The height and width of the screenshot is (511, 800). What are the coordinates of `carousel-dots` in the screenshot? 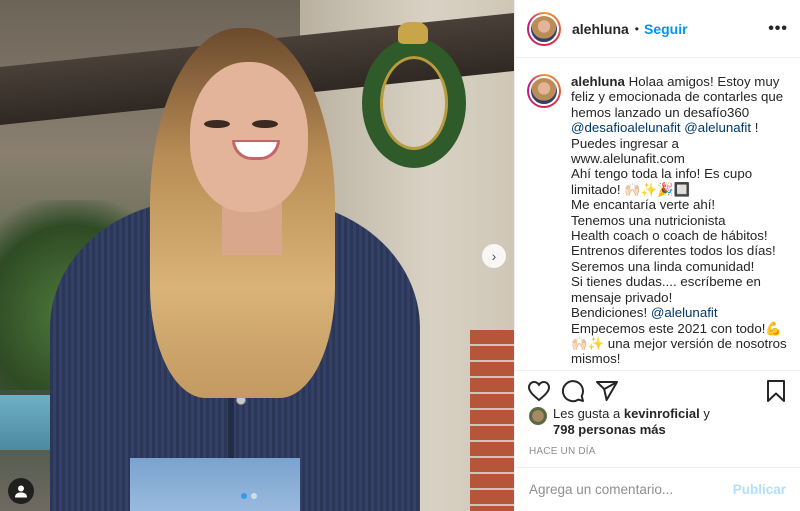 It's located at (249, 496).